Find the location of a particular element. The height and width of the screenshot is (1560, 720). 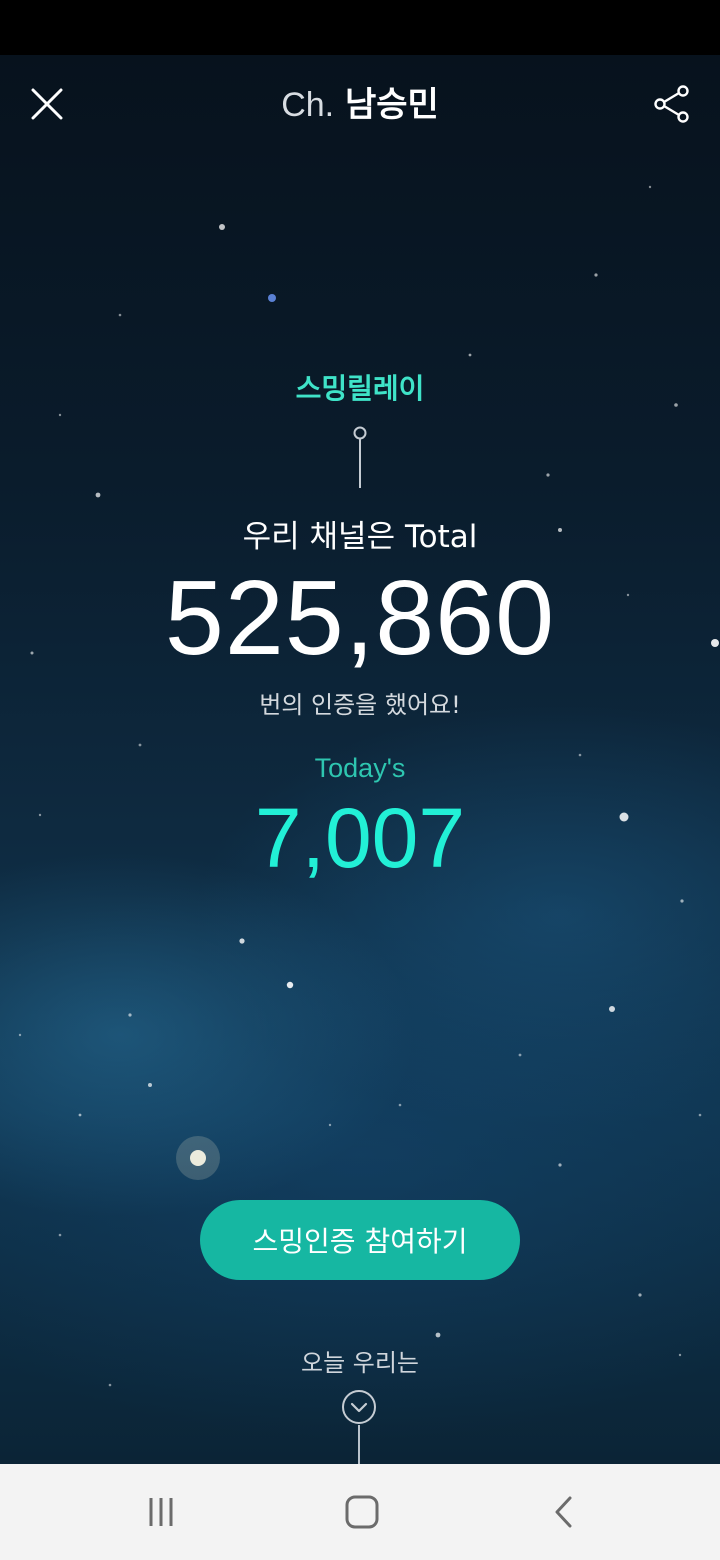

today-label: Today's is located at coordinates (360, 768).